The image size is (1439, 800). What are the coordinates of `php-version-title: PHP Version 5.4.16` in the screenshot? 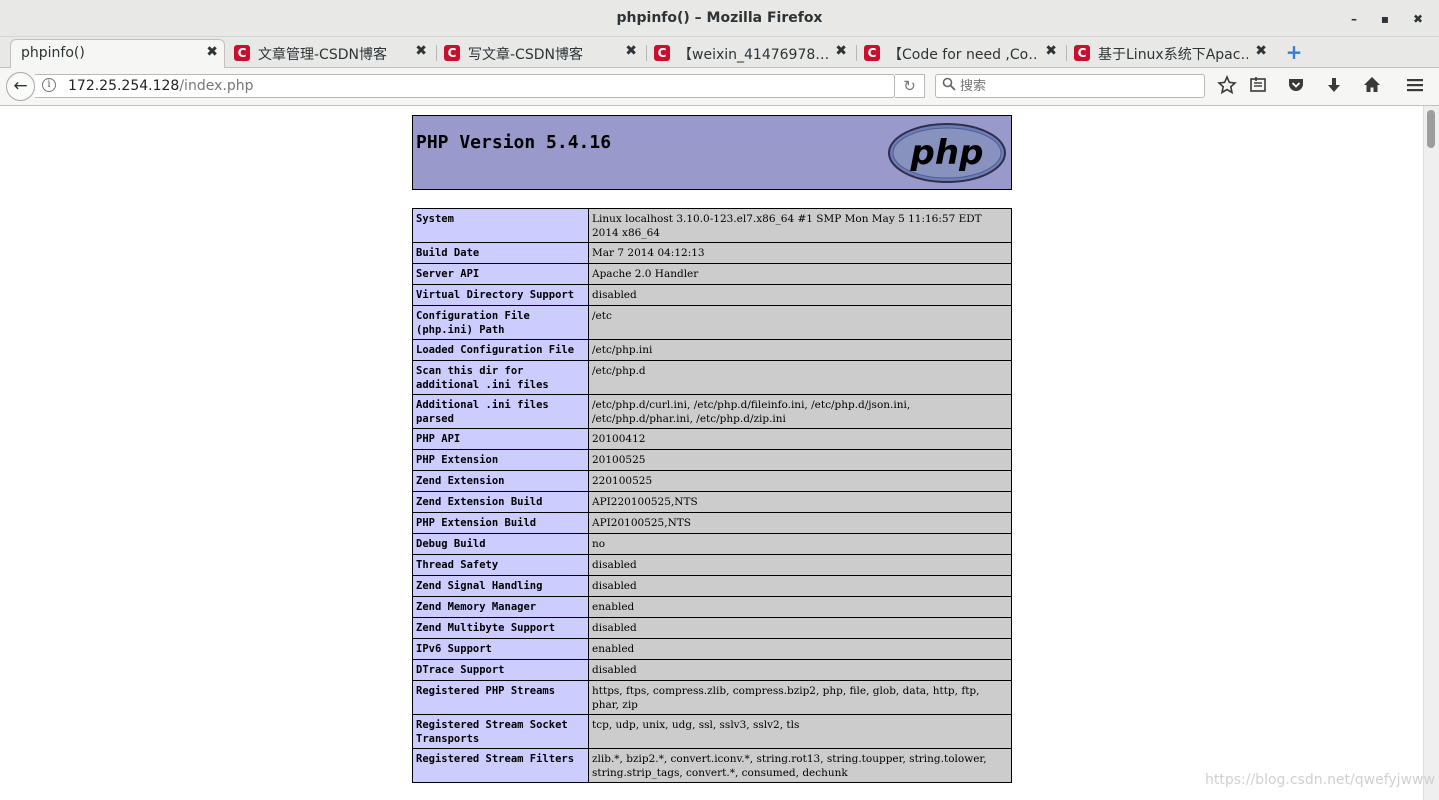 It's located at (514, 142).